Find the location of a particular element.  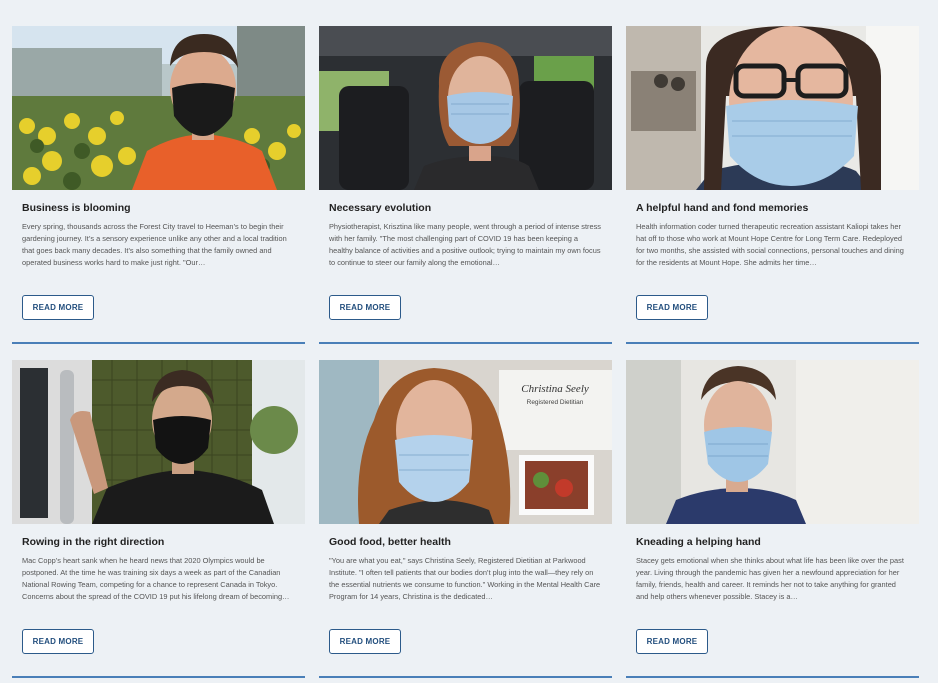

story-title: Good food, better health is located at coordinates (465, 542).